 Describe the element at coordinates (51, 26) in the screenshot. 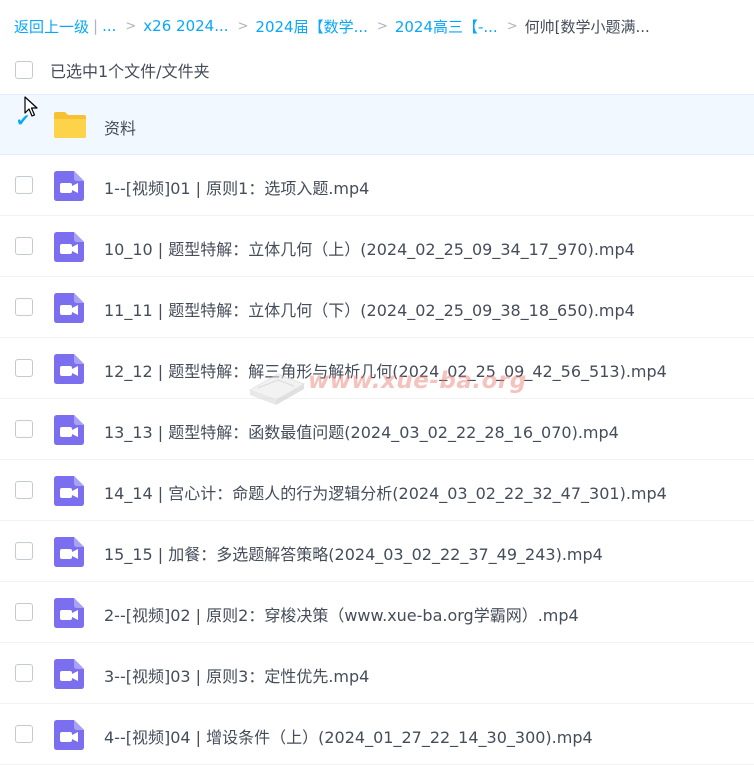

I see `back-link: 返回上一级` at that location.